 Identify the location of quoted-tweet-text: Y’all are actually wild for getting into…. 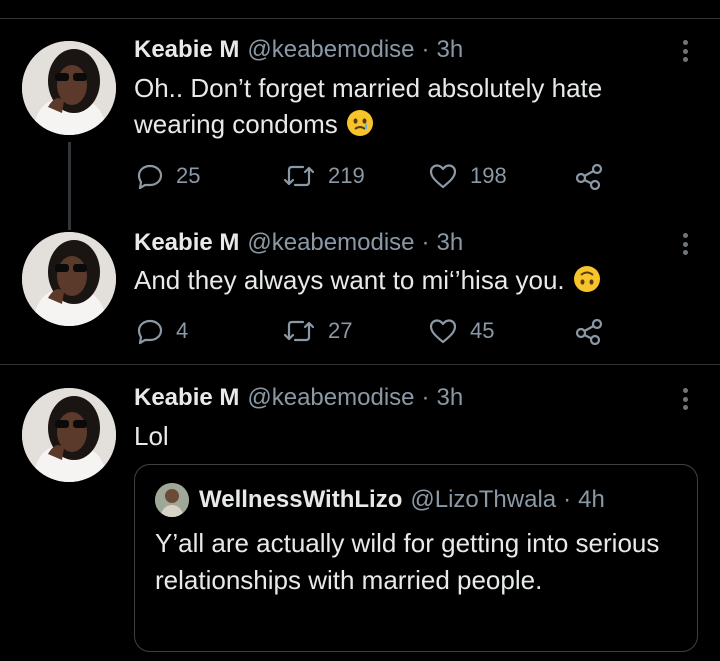
(407, 561).